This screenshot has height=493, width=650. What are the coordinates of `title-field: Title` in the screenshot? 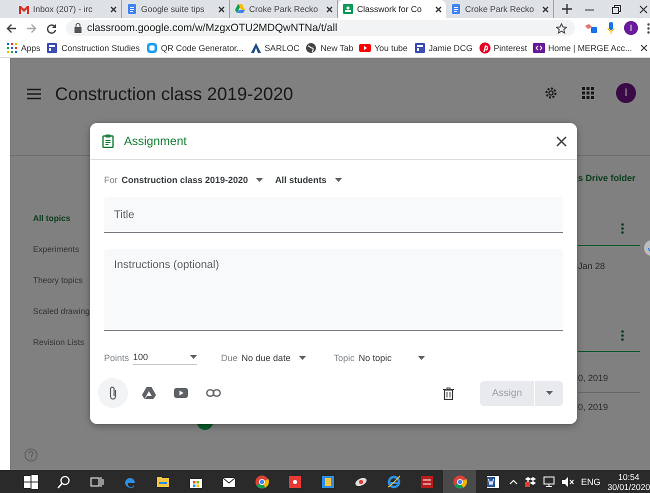 It's located at (333, 215).